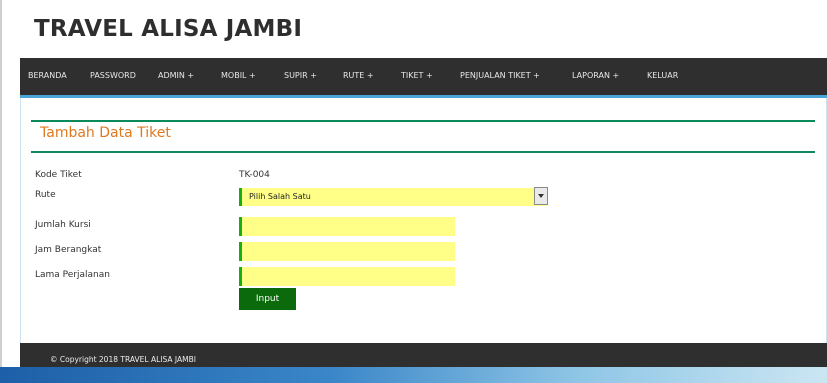  I want to click on jam-berangkat-input, so click(347, 251).